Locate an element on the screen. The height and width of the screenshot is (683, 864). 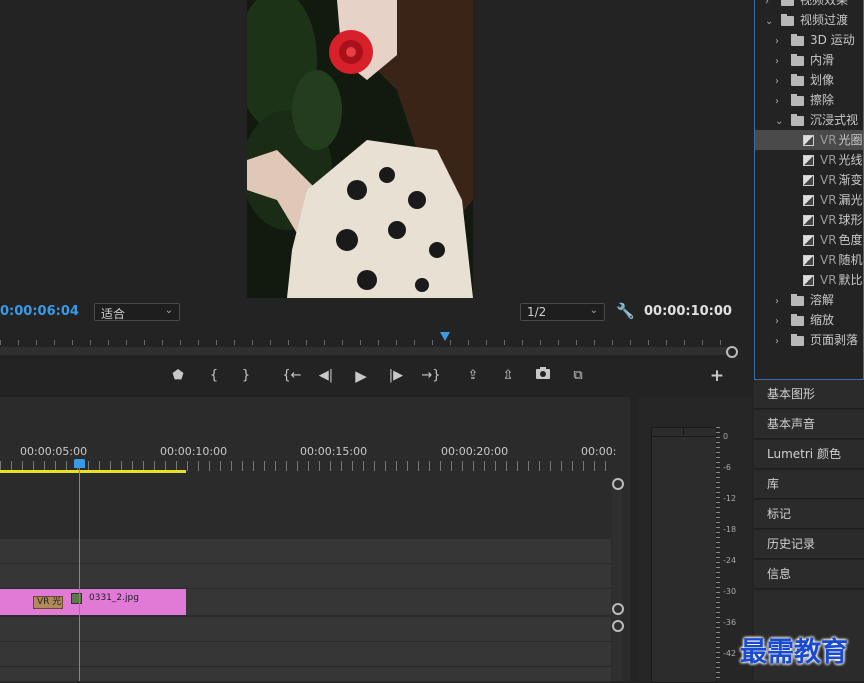
tree-folder: › 视频效果 is located at coordinates (809, 5).